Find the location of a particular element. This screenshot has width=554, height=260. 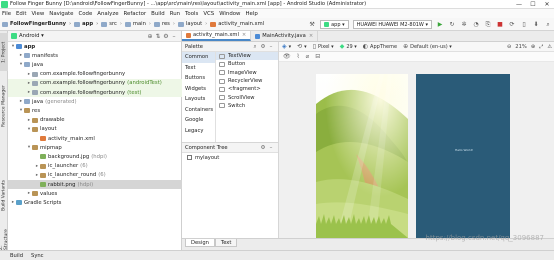

palette-widget-button: Button is located at coordinates (247, 64).